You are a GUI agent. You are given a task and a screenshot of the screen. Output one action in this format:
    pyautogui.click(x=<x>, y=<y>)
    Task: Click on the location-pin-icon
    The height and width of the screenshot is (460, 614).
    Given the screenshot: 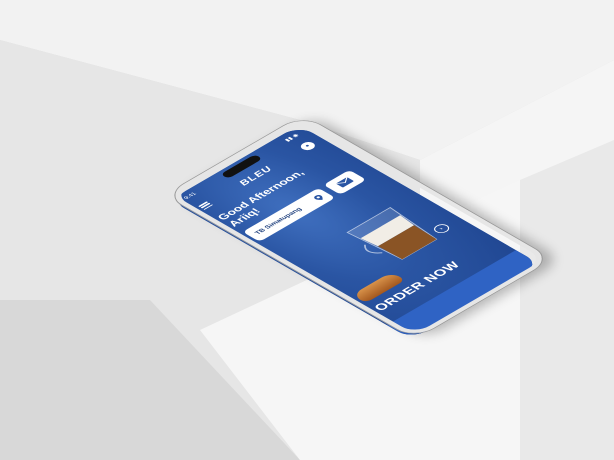 What is the action you would take?
    pyautogui.click(x=318, y=197)
    